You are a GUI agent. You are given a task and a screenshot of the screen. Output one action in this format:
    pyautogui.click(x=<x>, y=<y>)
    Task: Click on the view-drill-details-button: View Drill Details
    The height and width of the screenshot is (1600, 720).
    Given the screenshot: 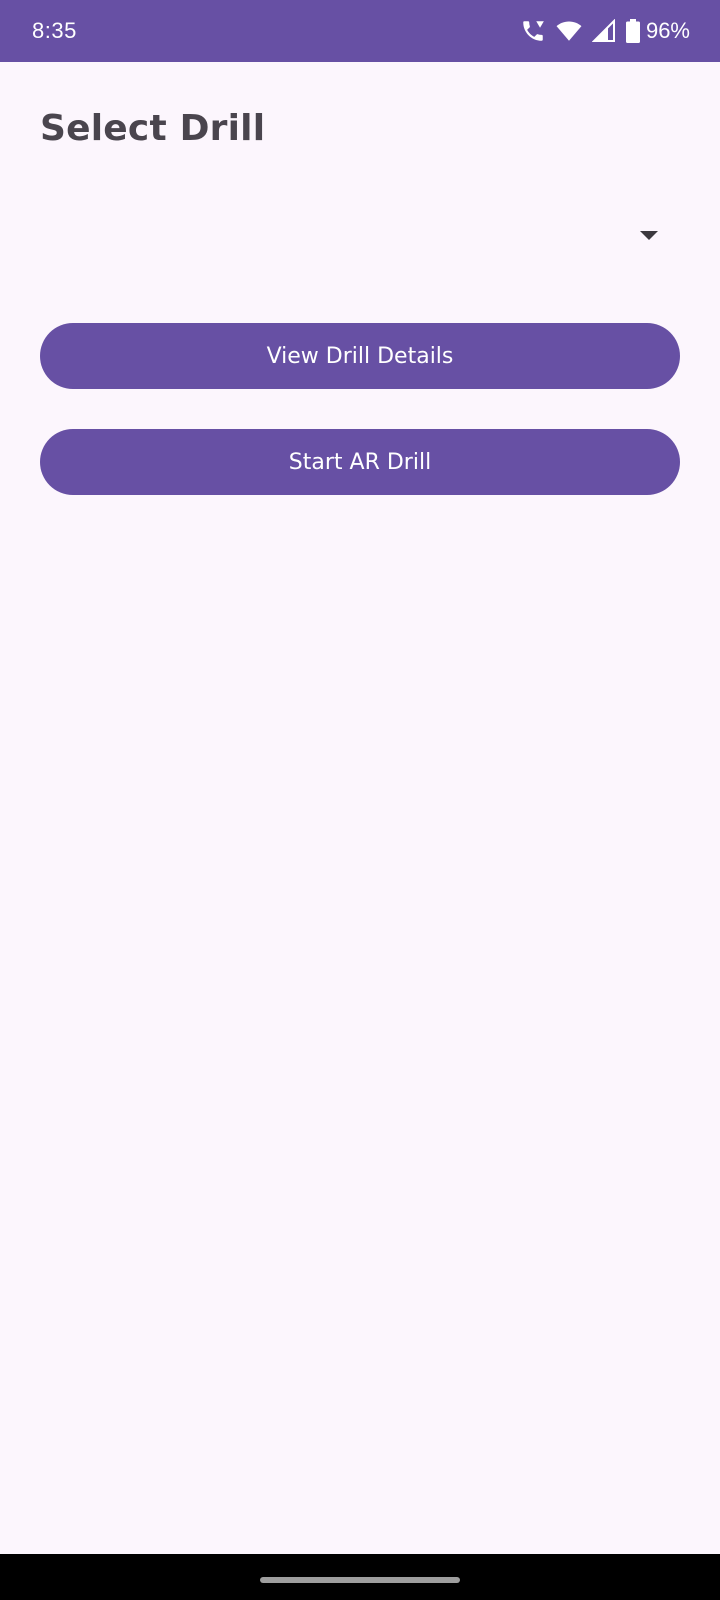 What is the action you would take?
    pyautogui.click(x=360, y=356)
    